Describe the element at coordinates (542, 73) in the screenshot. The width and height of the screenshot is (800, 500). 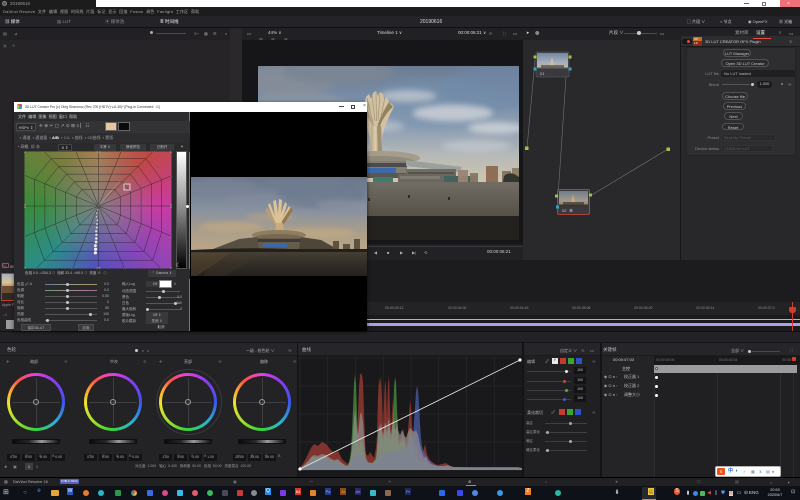
I see `svg-text: 01` at that location.